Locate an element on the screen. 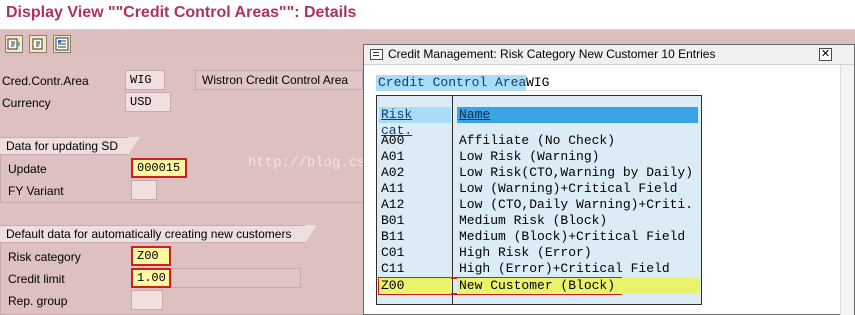  cred-contr-area-description: Wistron Credit Control Area is located at coordinates (279, 80).